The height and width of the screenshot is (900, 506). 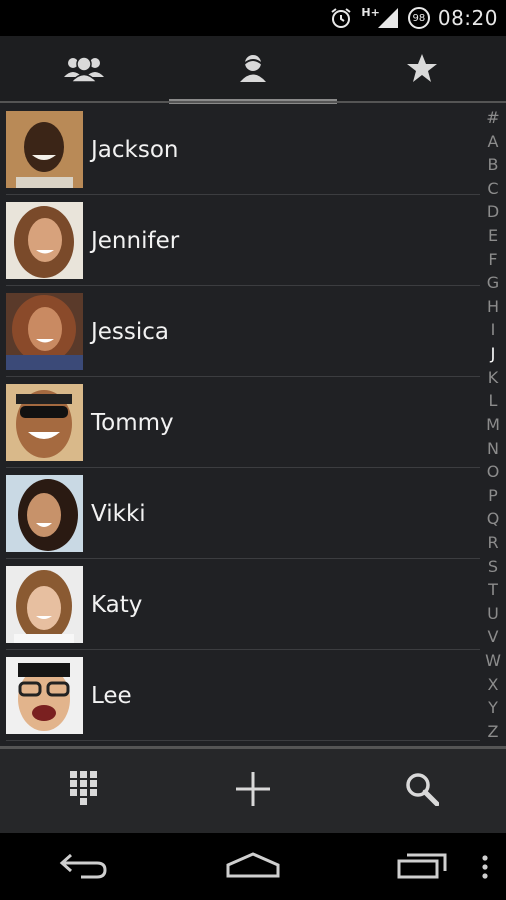 I want to click on home-button, so click(x=253, y=867).